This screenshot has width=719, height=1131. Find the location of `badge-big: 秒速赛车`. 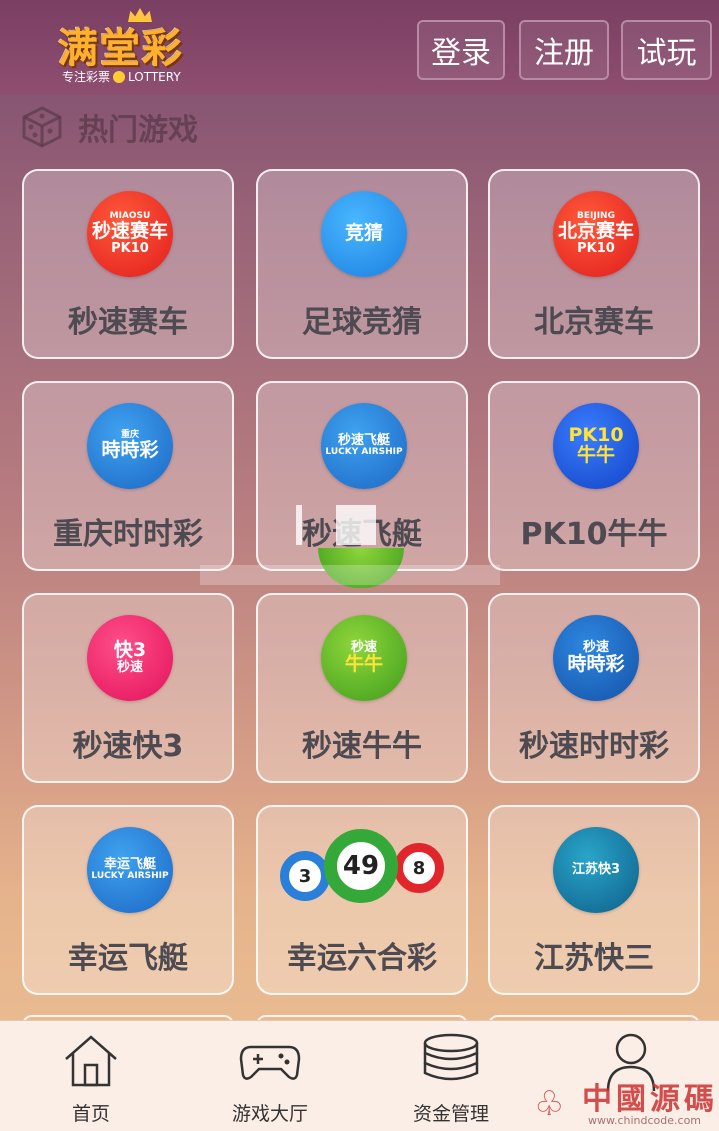

badge-big: 秒速赛车 is located at coordinates (129, 230).